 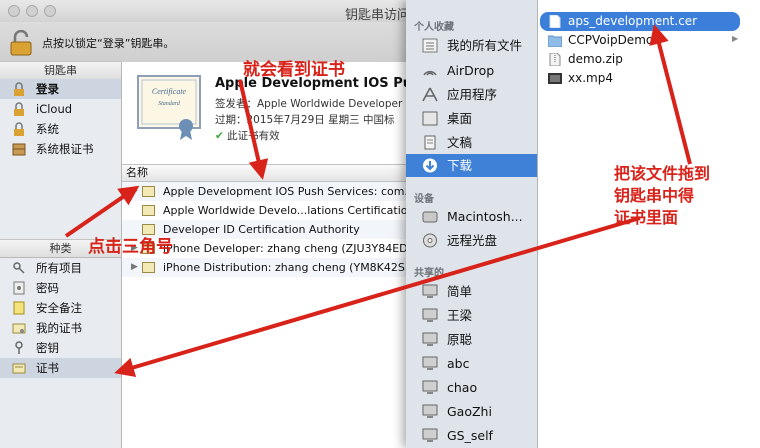 What do you see at coordinates (169, 91) in the screenshot?
I see `cert-icon-text-1: Certificate` at bounding box center [169, 91].